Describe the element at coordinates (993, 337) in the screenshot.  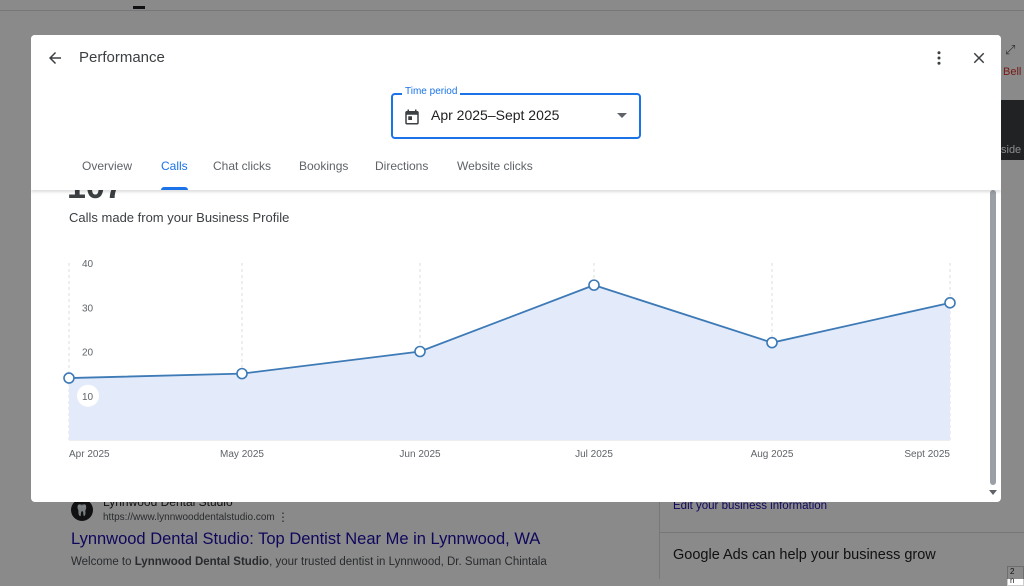
I see `scrollbar-thumb` at that location.